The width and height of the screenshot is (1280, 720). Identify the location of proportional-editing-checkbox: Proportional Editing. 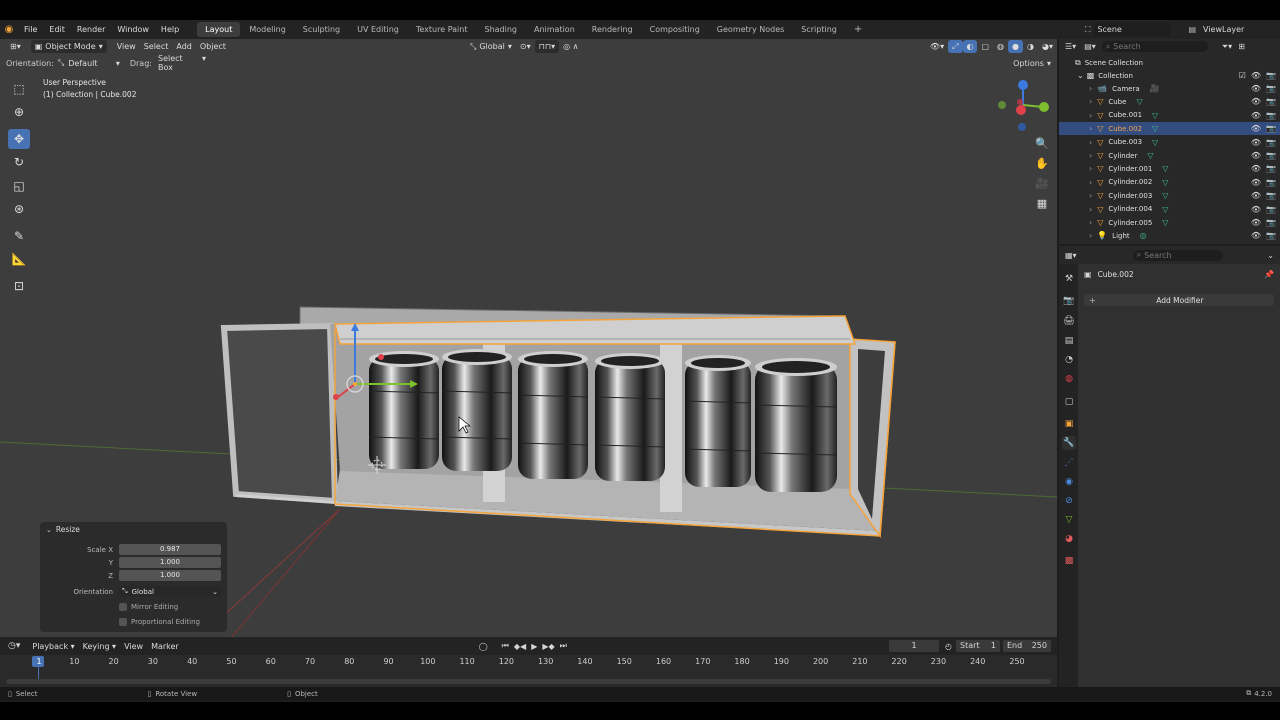
(159, 621).